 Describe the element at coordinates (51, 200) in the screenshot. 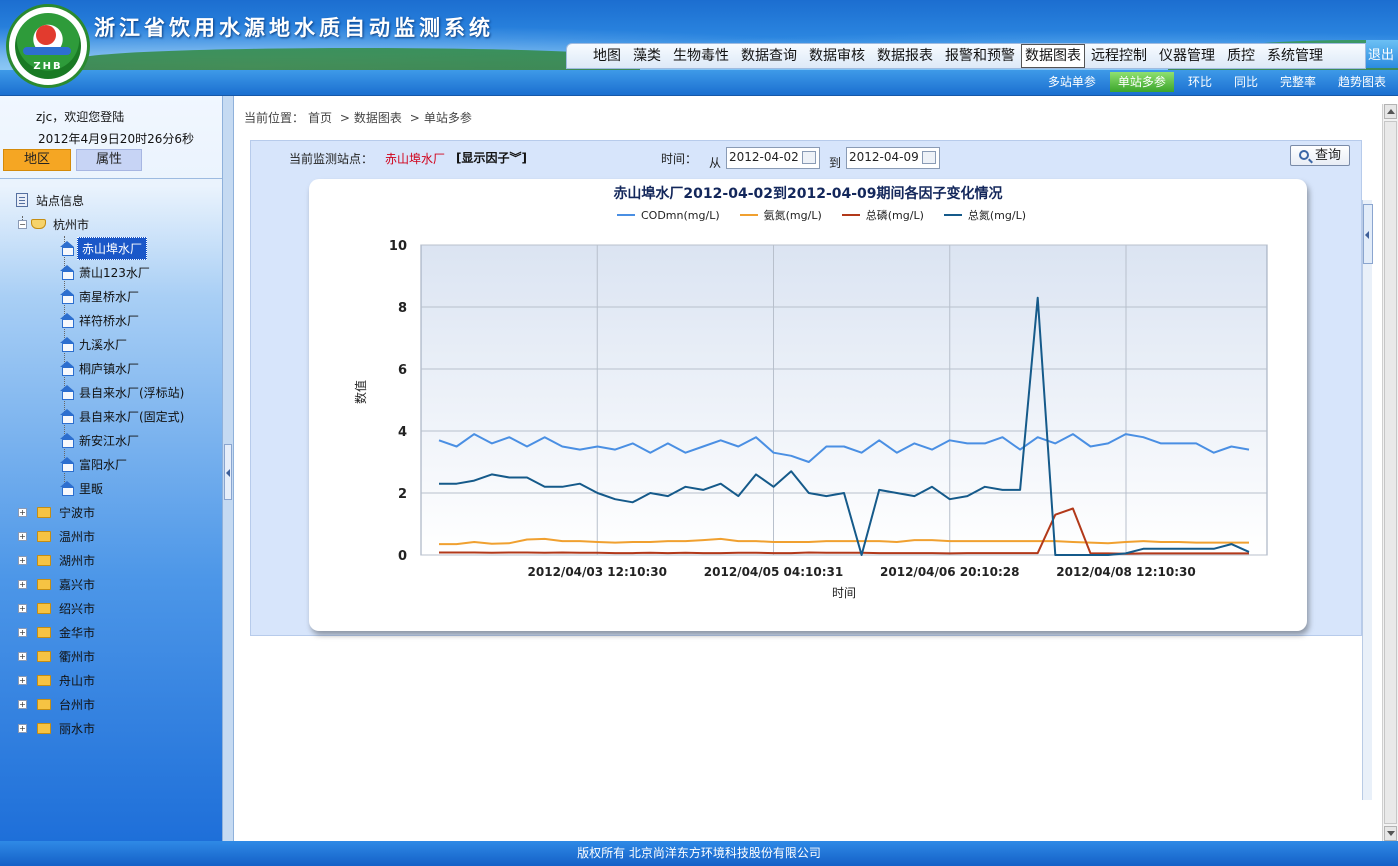

I see `tree-root: 站点信息` at that location.